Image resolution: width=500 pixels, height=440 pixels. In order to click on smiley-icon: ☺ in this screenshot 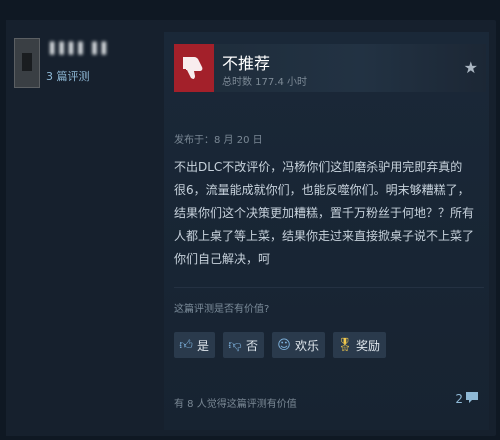, I will do `click(284, 345)`.